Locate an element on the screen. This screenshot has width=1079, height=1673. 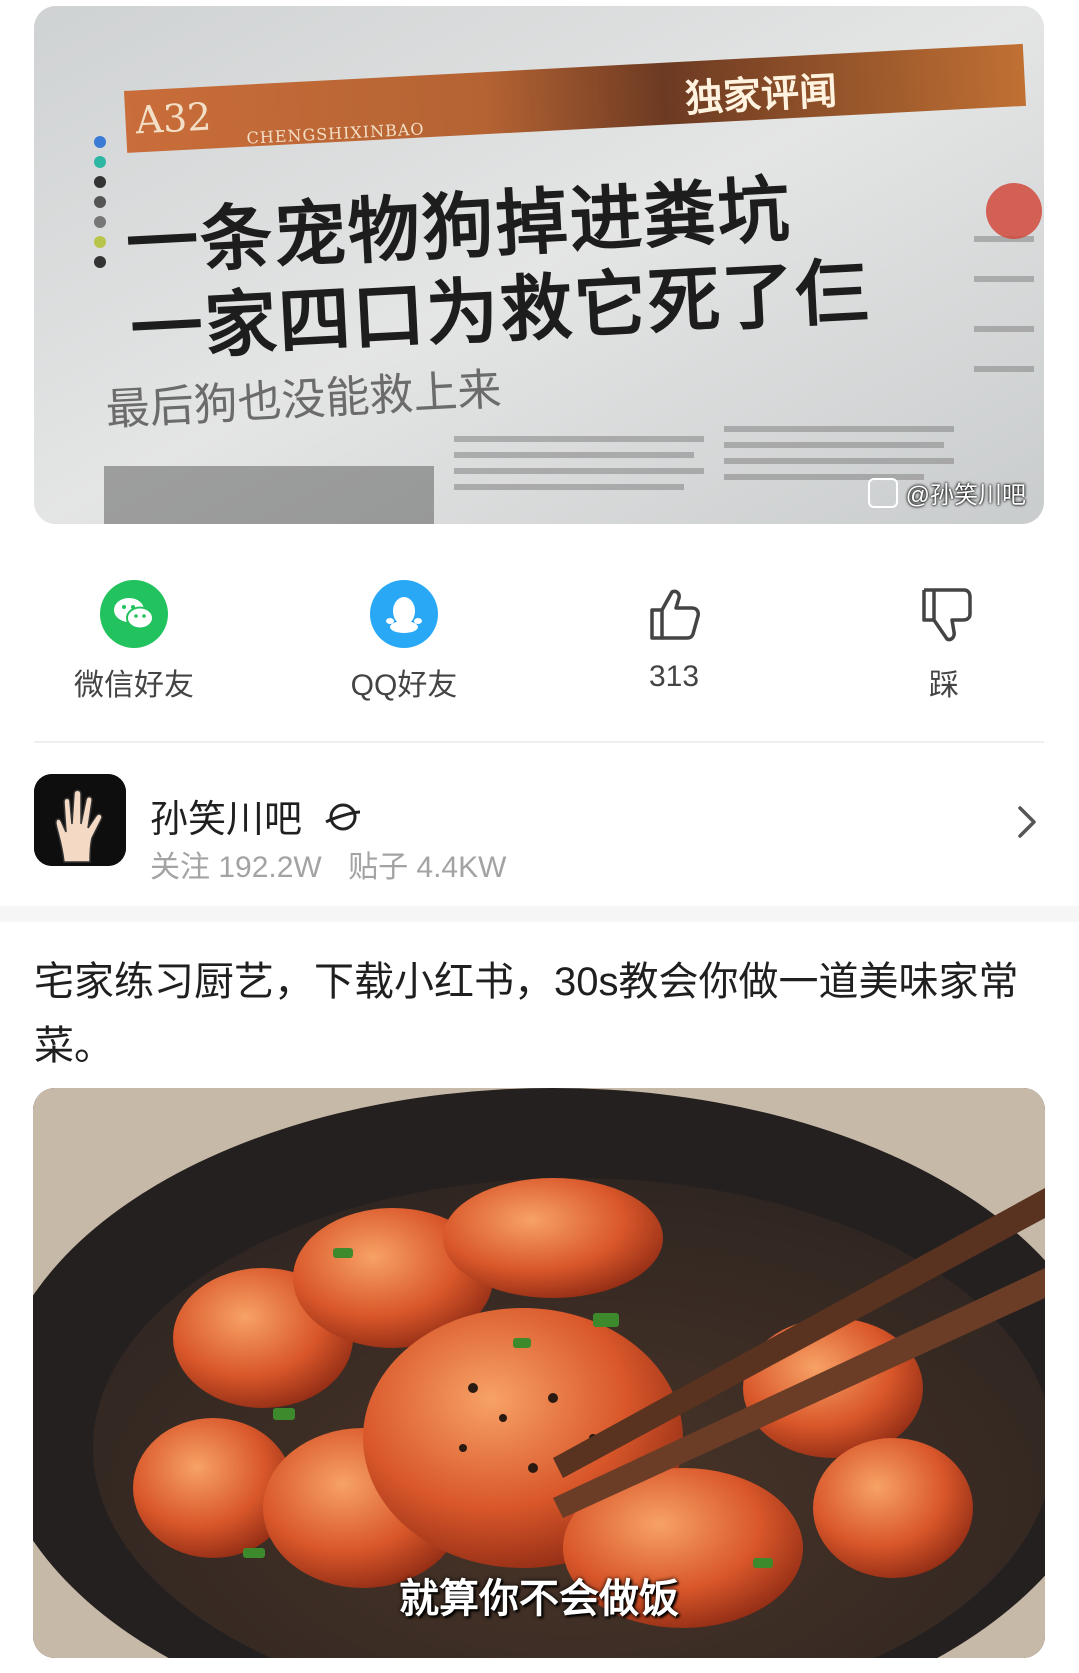
image-watermark: @孙笑川吧 is located at coordinates (946, 492).